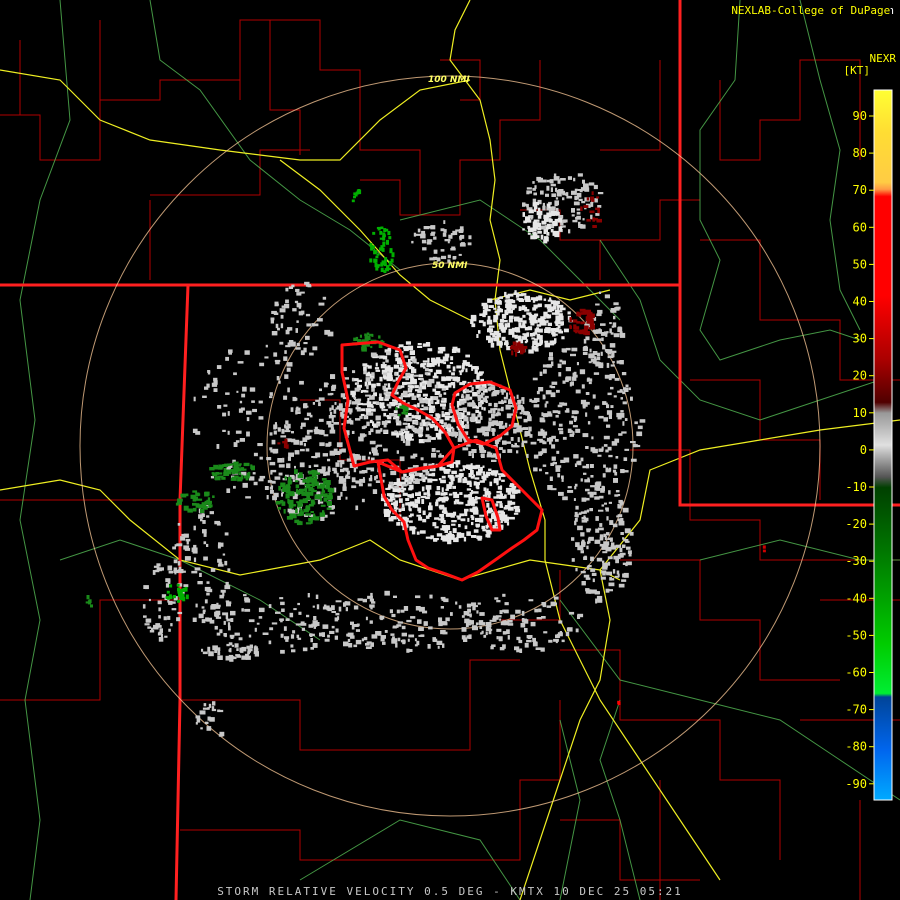 Image resolution: width=900 pixels, height=900 pixels. Describe the element at coordinates (856, 487) in the screenshot. I see `legend-tick-label: -10` at that location.